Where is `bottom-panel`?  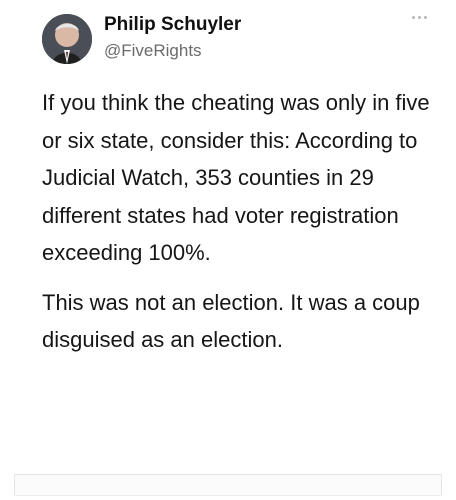
bottom-panel is located at coordinates (228, 485).